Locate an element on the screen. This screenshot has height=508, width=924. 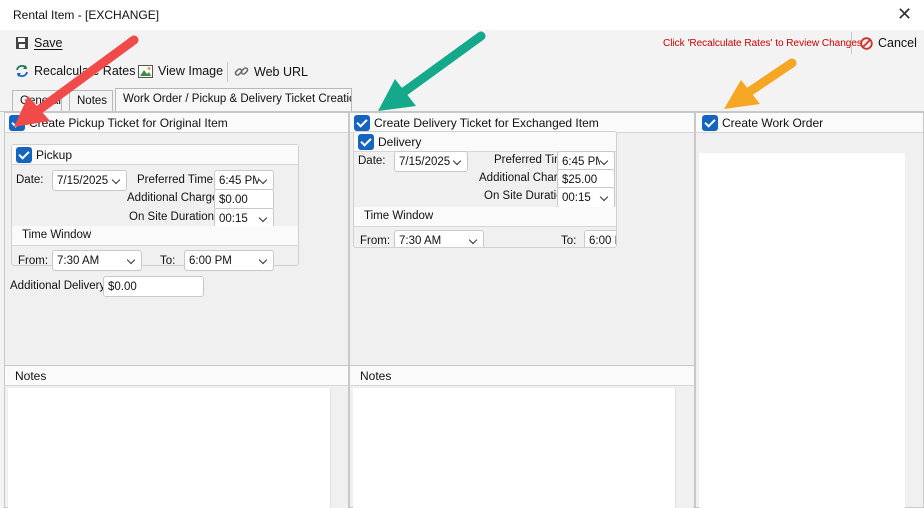
save-icon is located at coordinates (22, 43).